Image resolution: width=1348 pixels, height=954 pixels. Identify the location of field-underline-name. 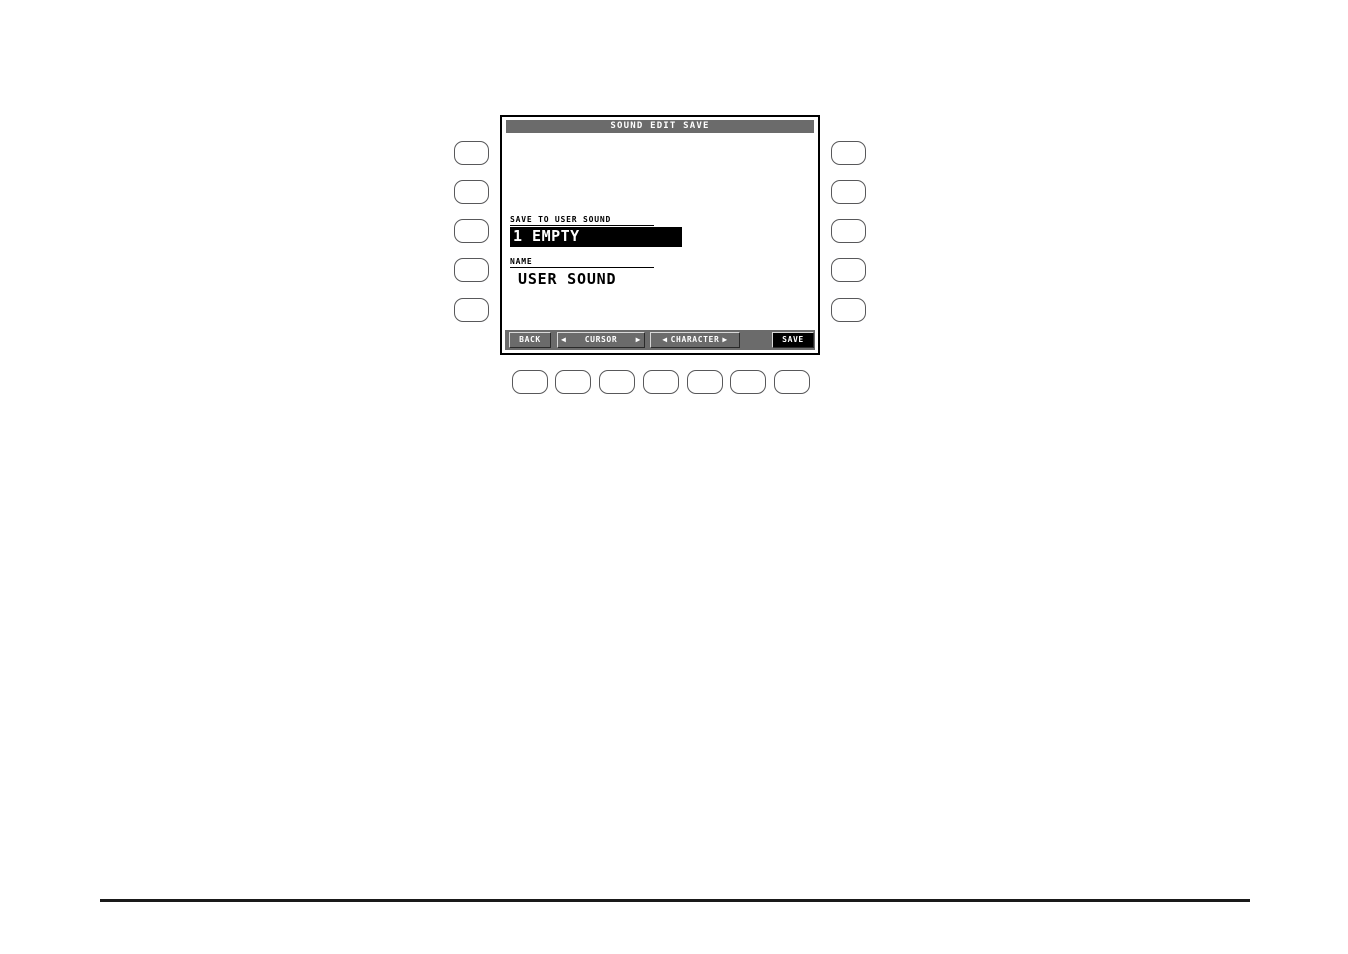
(582, 267).